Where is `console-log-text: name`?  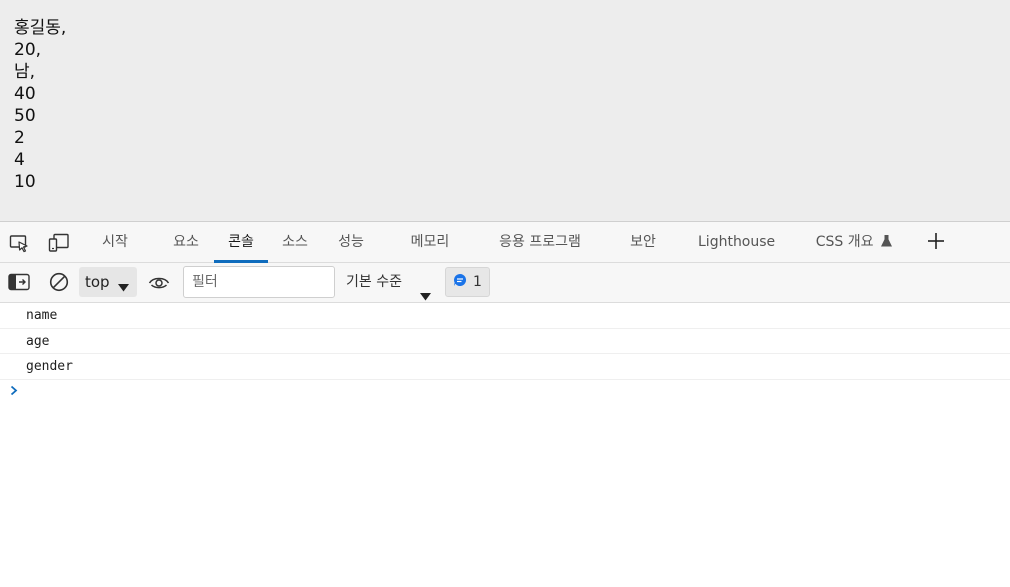 console-log-text: name is located at coordinates (42, 315).